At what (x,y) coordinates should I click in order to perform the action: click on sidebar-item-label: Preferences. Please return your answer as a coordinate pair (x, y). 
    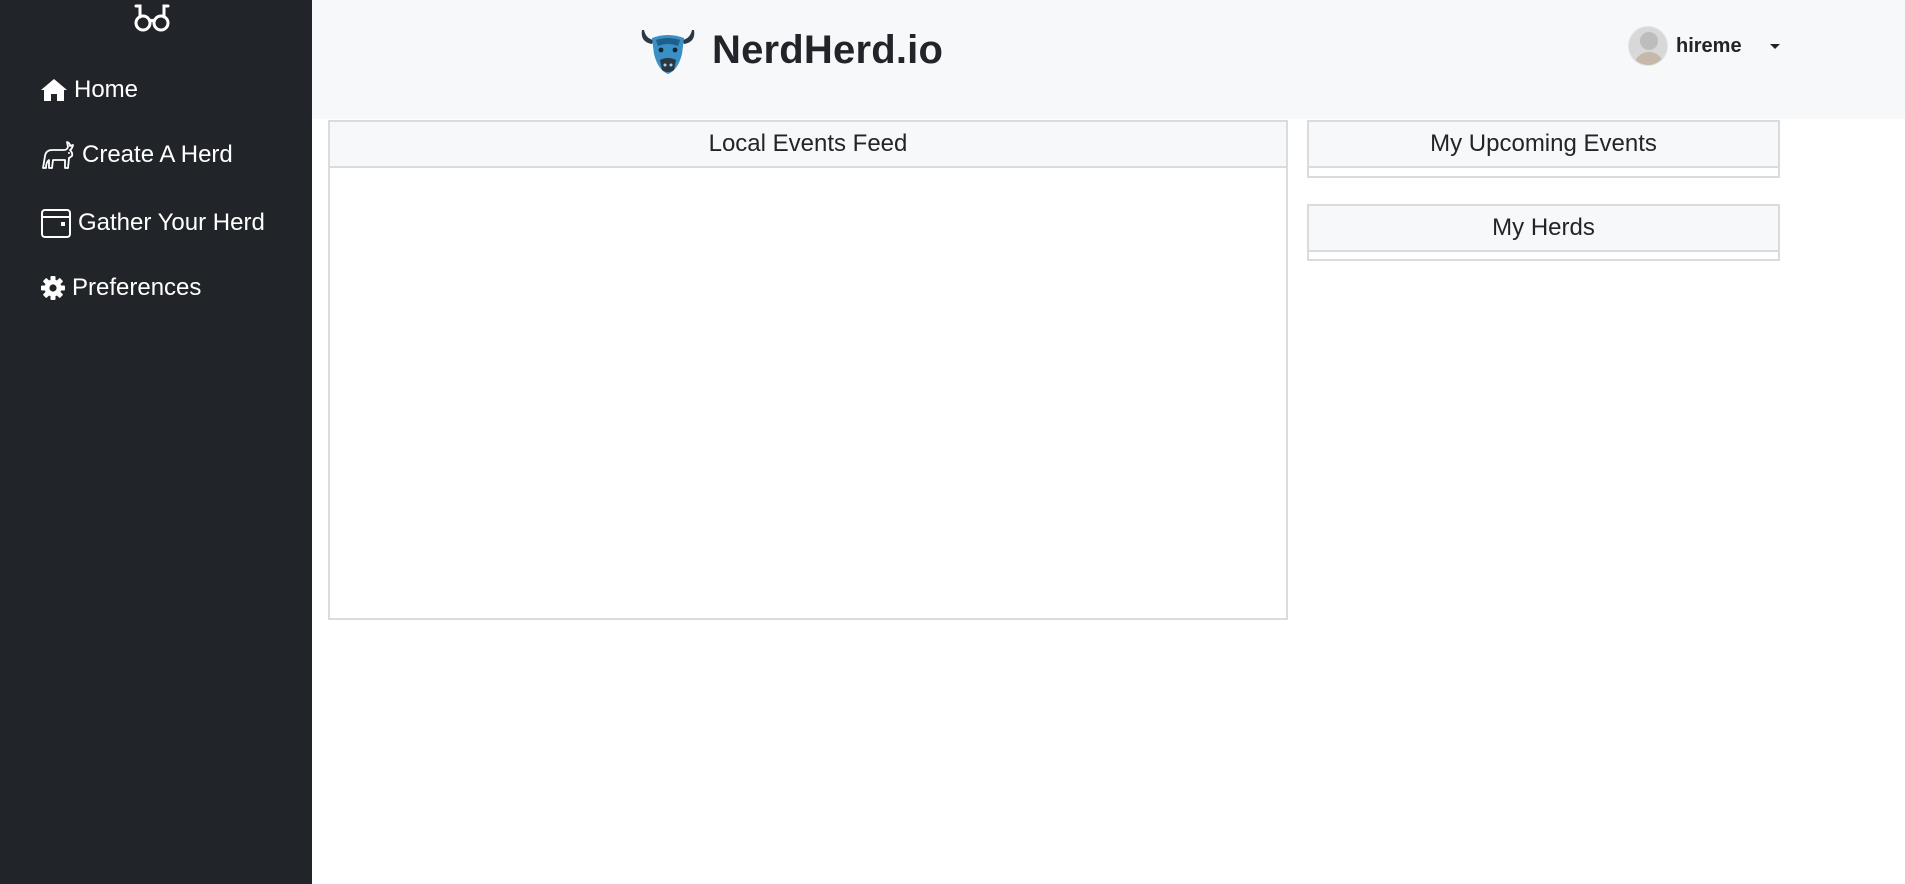
    Looking at the image, I should click on (137, 287).